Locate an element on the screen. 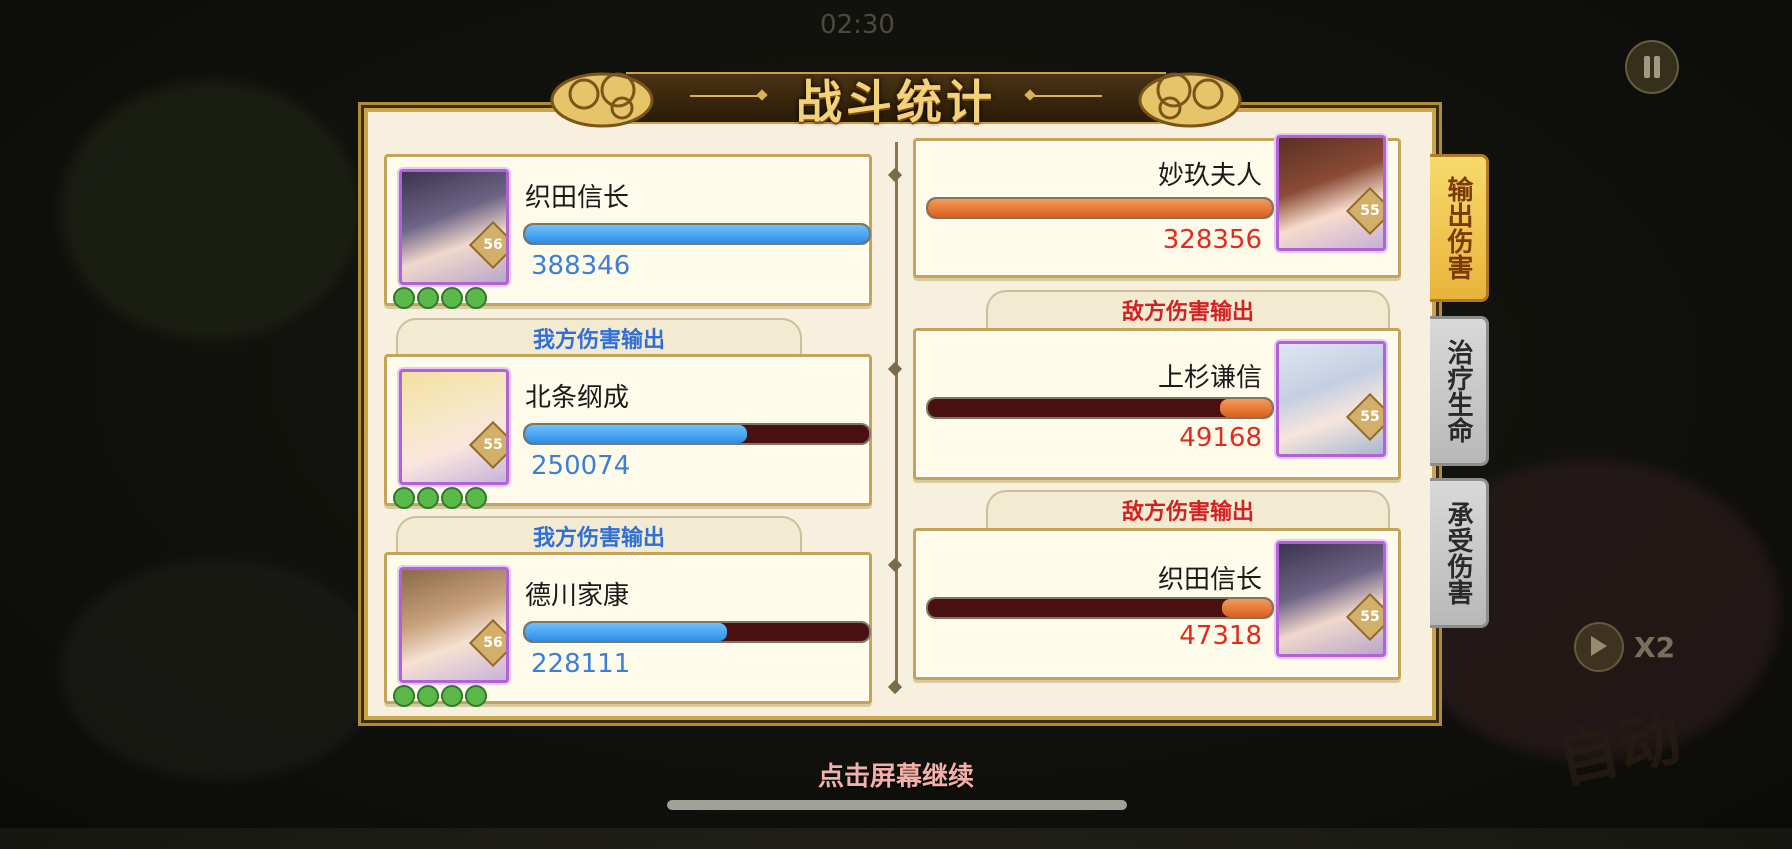  pause-button is located at coordinates (1652, 67).